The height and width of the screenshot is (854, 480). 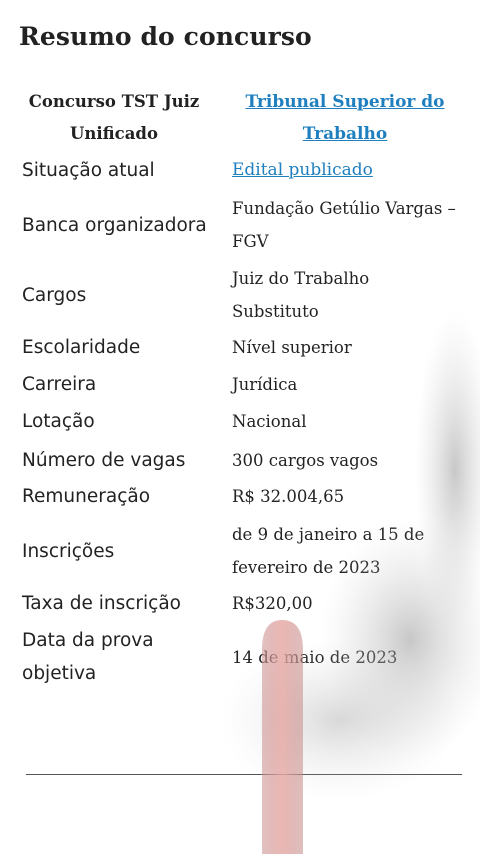 I want to click on tst-link: Tribunal Superior do Trabalho, so click(x=344, y=118).